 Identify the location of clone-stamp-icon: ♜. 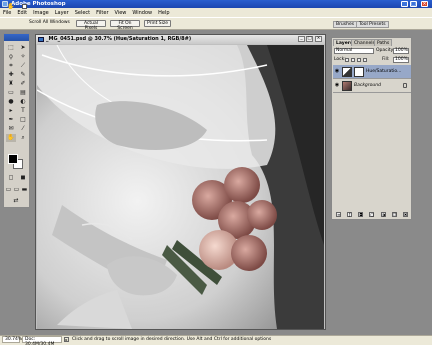
(11, 84).